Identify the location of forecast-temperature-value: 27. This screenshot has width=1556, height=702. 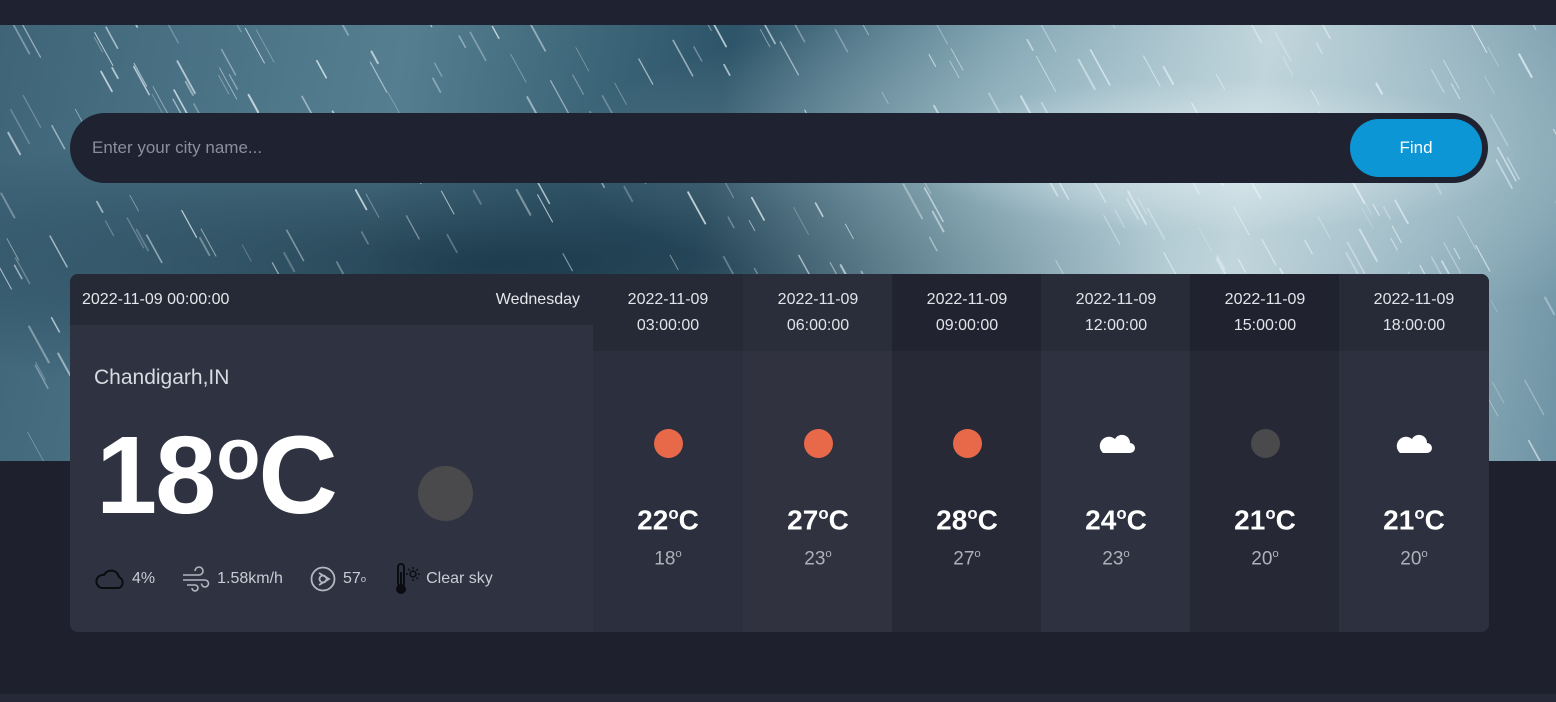
(803, 520).